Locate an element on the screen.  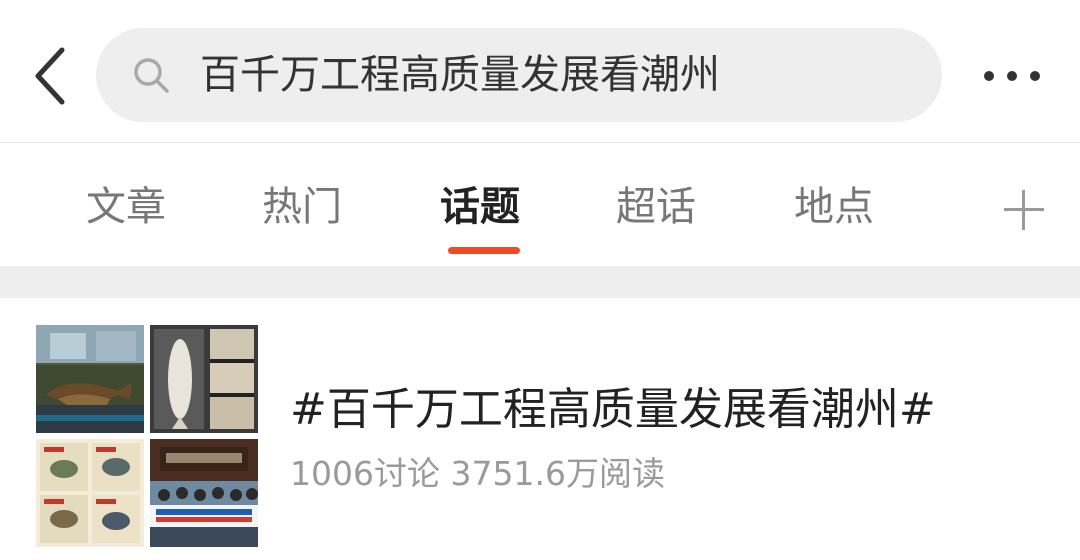
add-tab-button is located at coordinates (1024, 210).